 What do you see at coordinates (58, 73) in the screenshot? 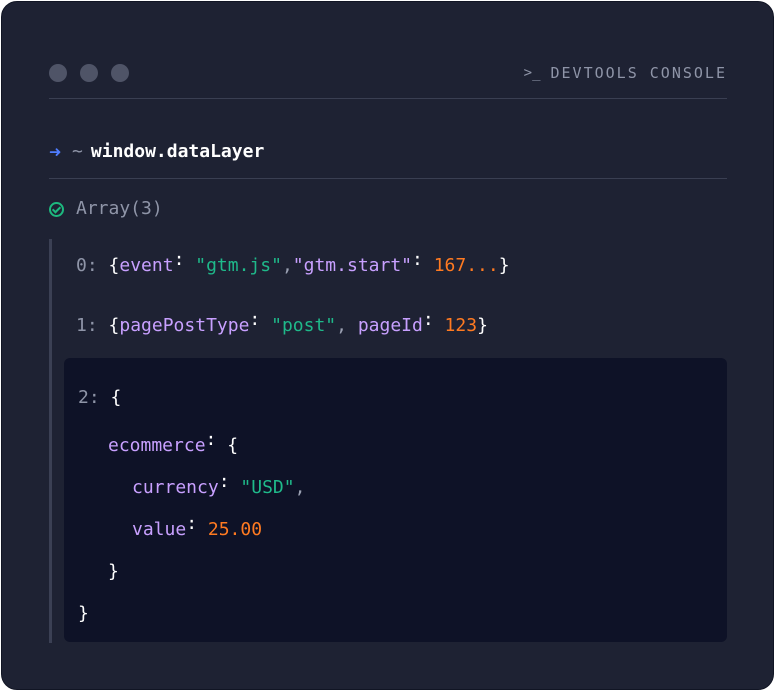
I see `close-dot-icon` at bounding box center [58, 73].